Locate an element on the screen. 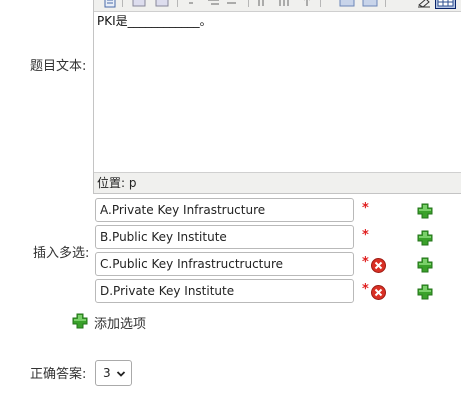 The image size is (461, 400). media-icon is located at coordinates (370, 4).